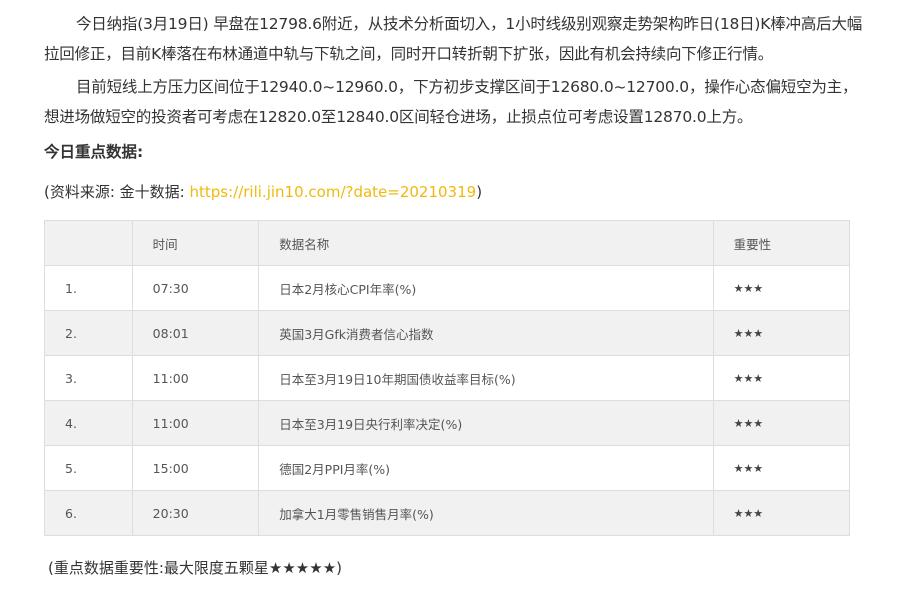  Describe the element at coordinates (486, 243) in the screenshot. I see `header-data-name: 数据名称` at that location.